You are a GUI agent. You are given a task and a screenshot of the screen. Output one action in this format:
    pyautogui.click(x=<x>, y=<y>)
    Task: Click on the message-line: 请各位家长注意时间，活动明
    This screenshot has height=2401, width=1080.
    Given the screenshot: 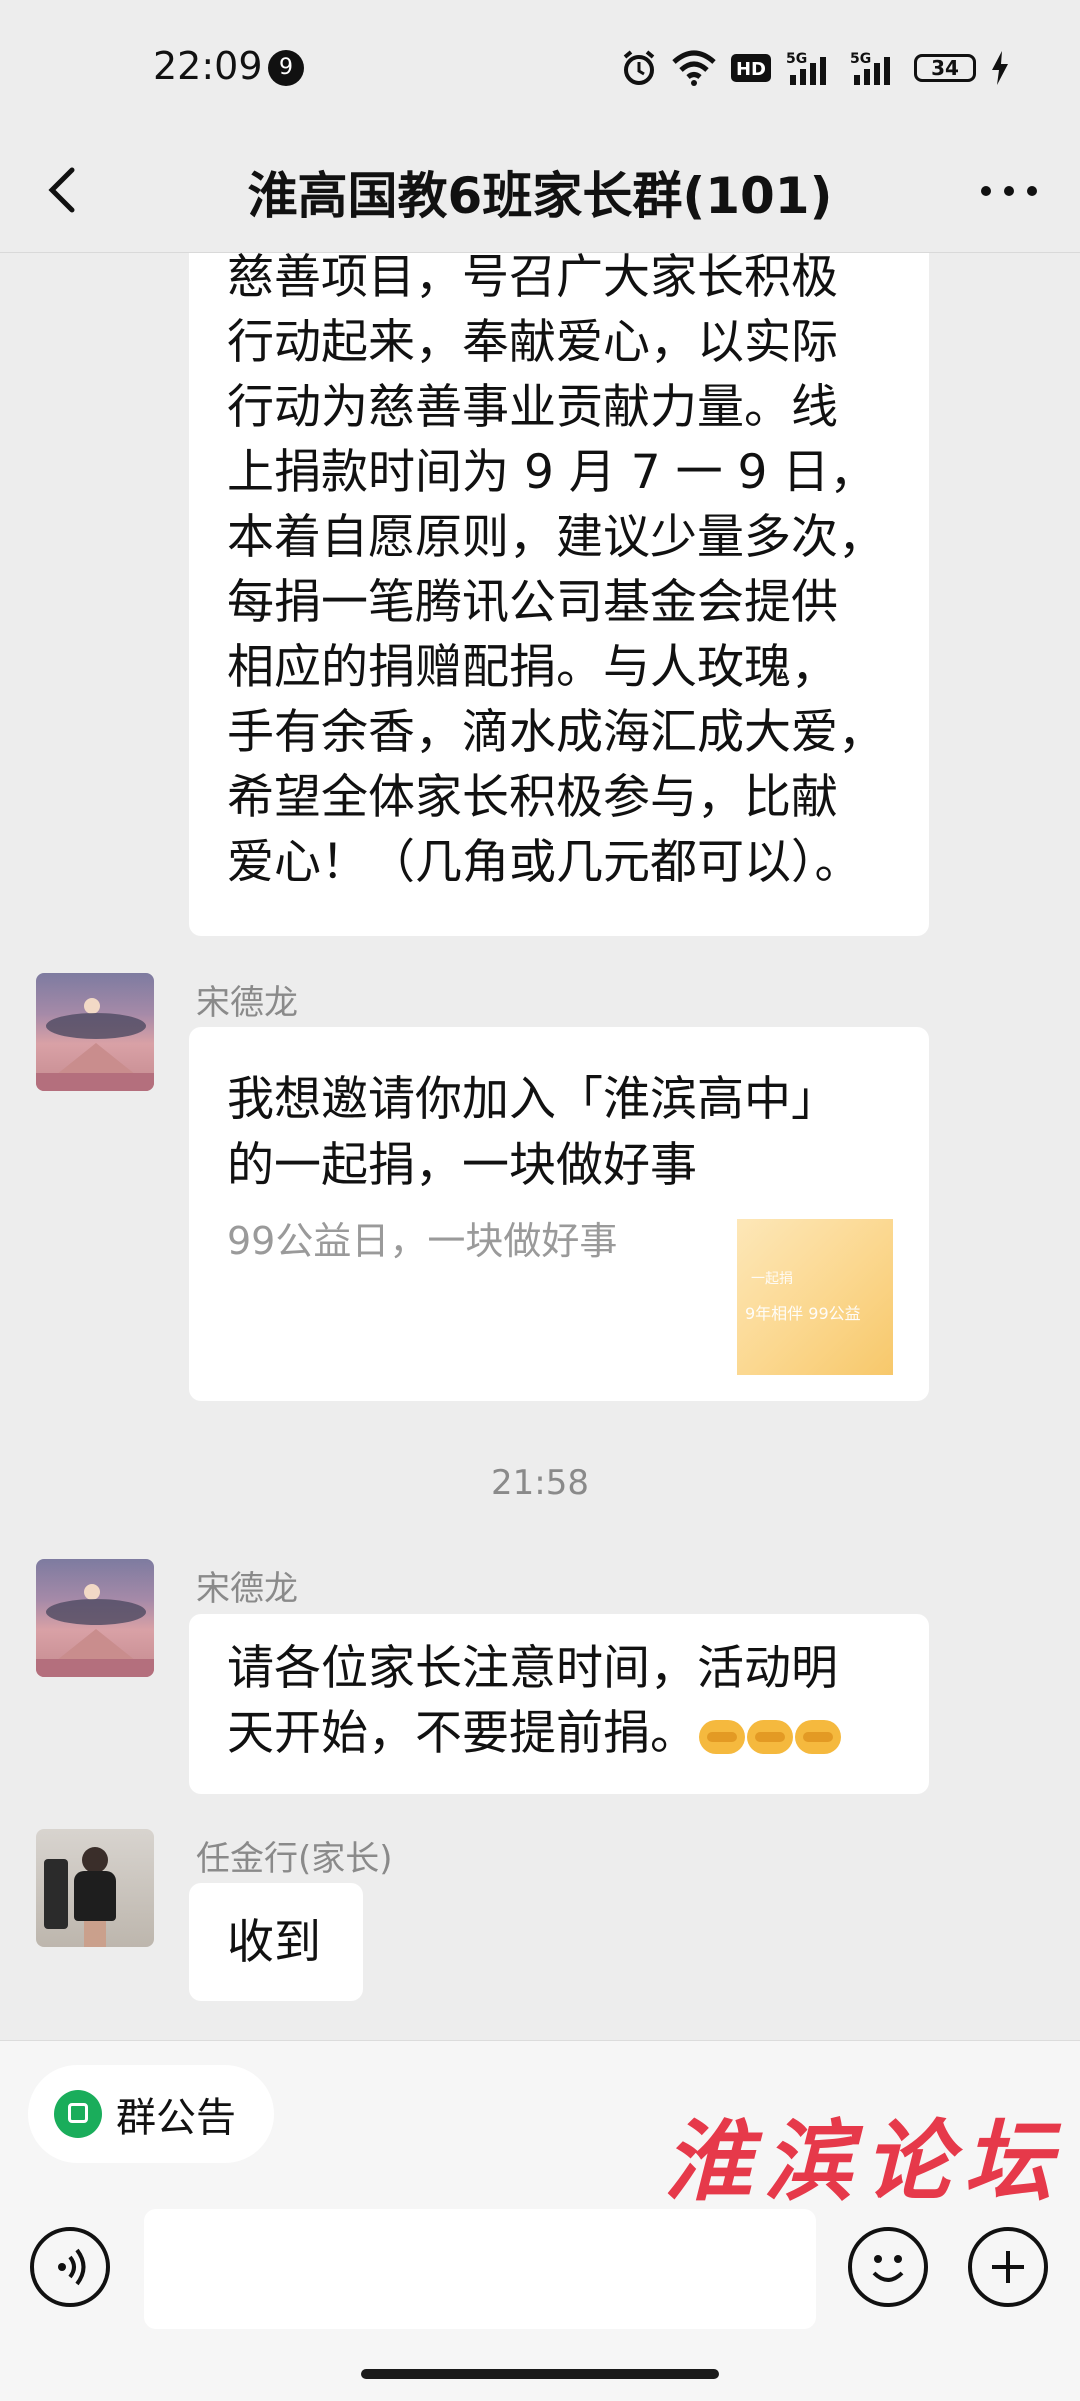 What is the action you would take?
    pyautogui.click(x=532, y=1668)
    